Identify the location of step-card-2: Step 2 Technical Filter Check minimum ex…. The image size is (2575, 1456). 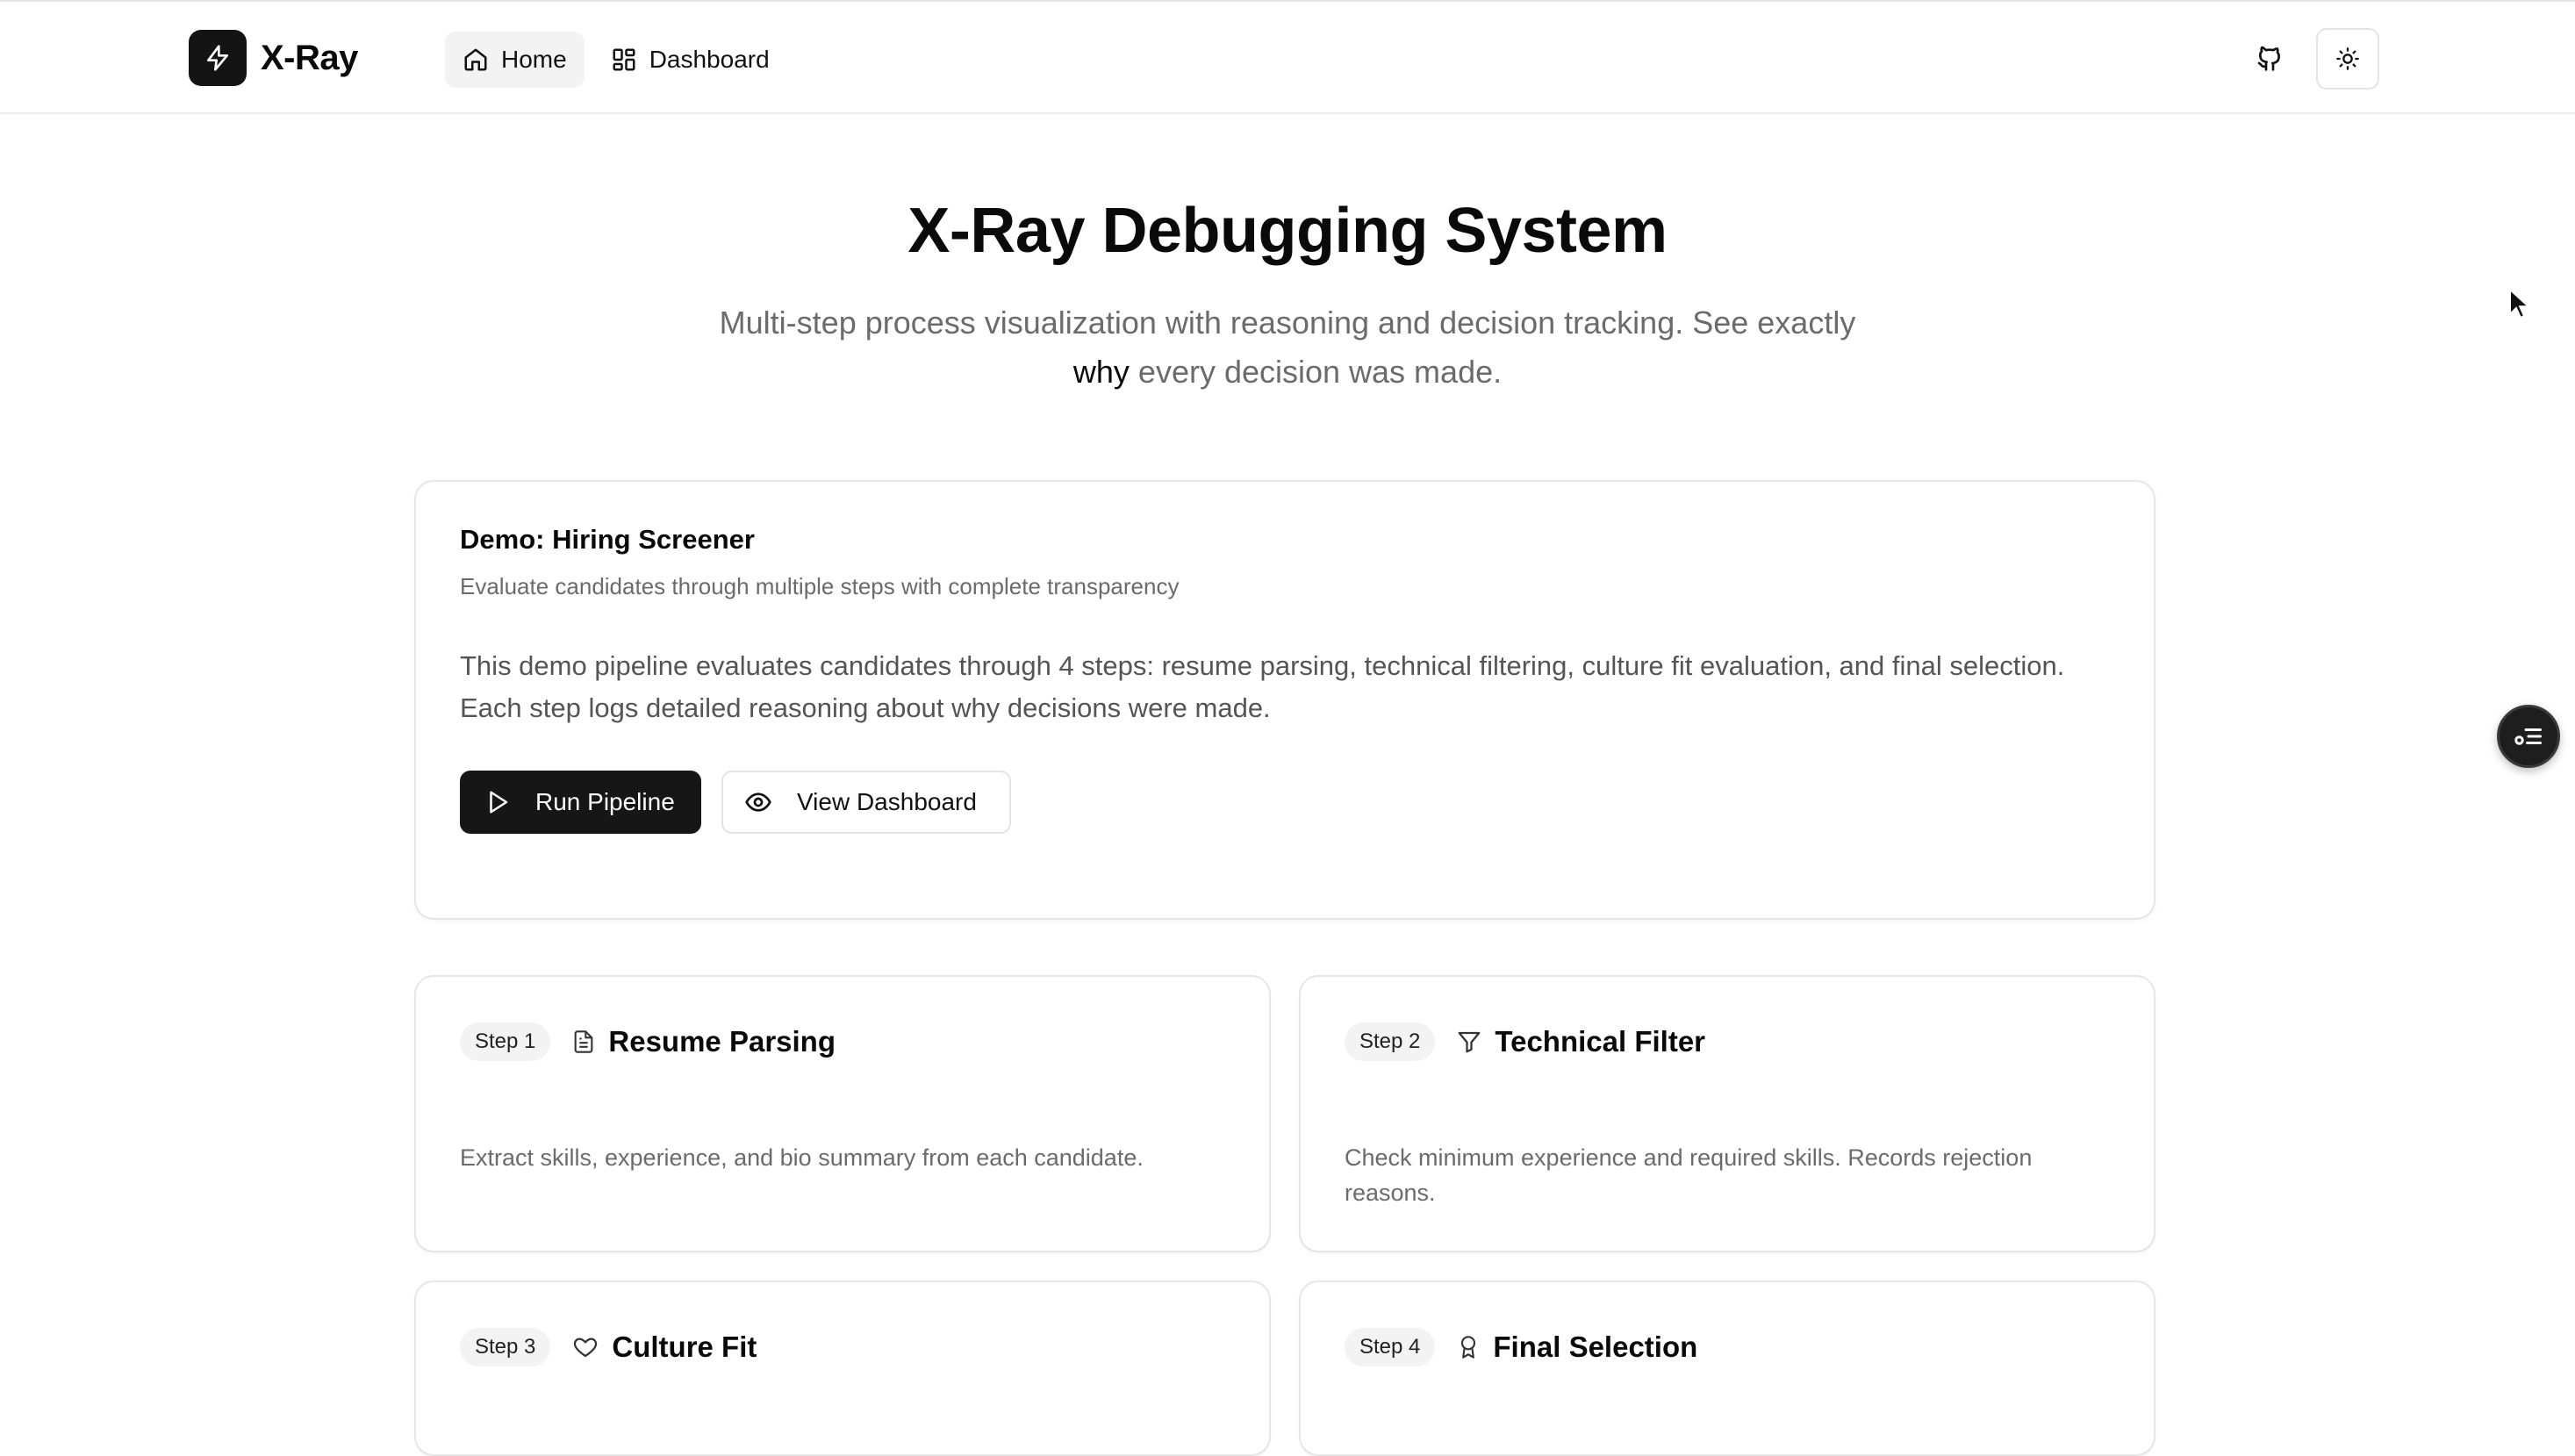
(1727, 1113).